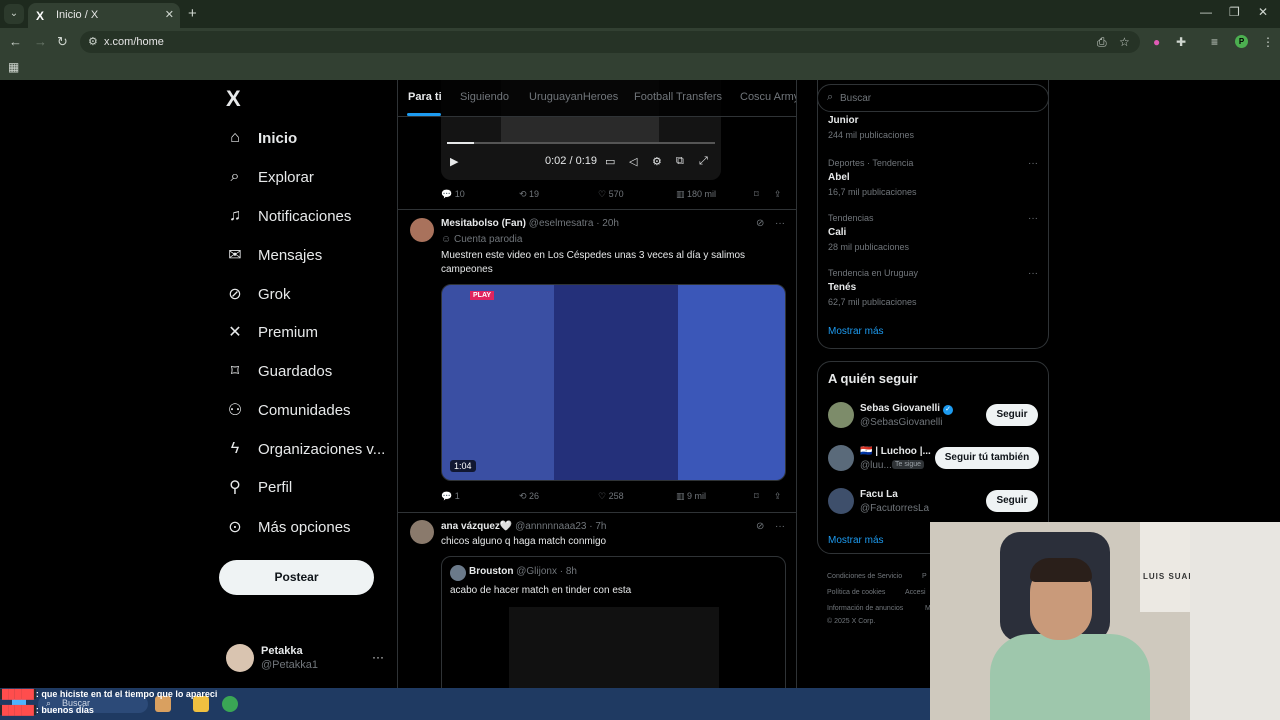  I want to click on reload-icon: ↻, so click(62, 42).